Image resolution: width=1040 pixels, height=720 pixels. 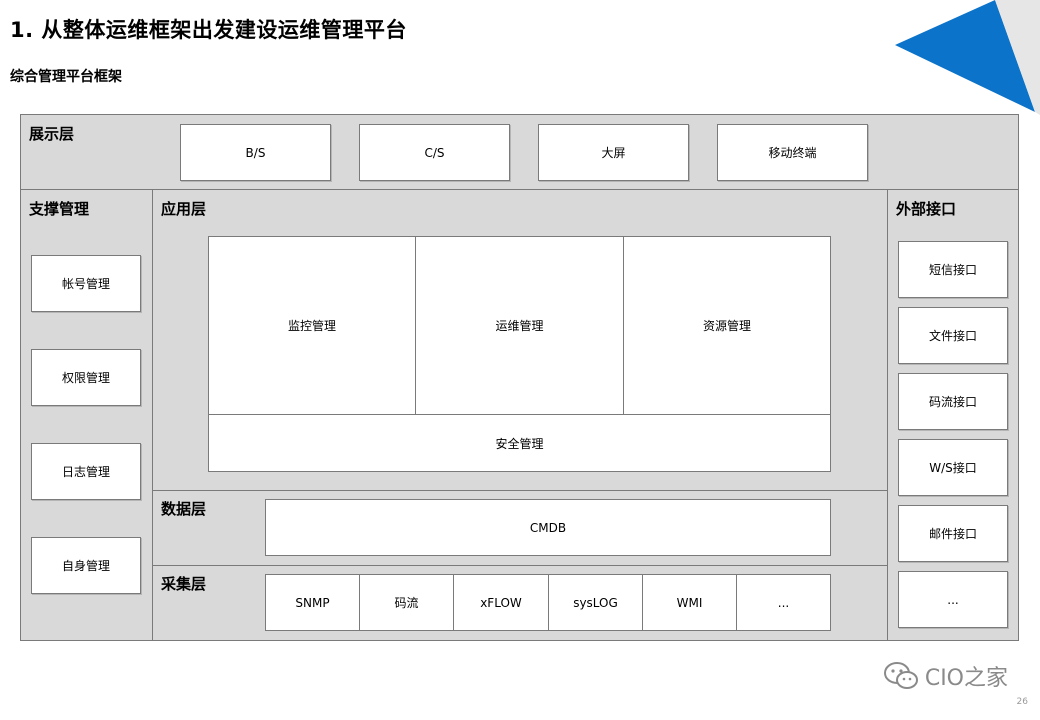 What do you see at coordinates (86, 377) in the screenshot?
I see `support-item: 权限管理` at bounding box center [86, 377].